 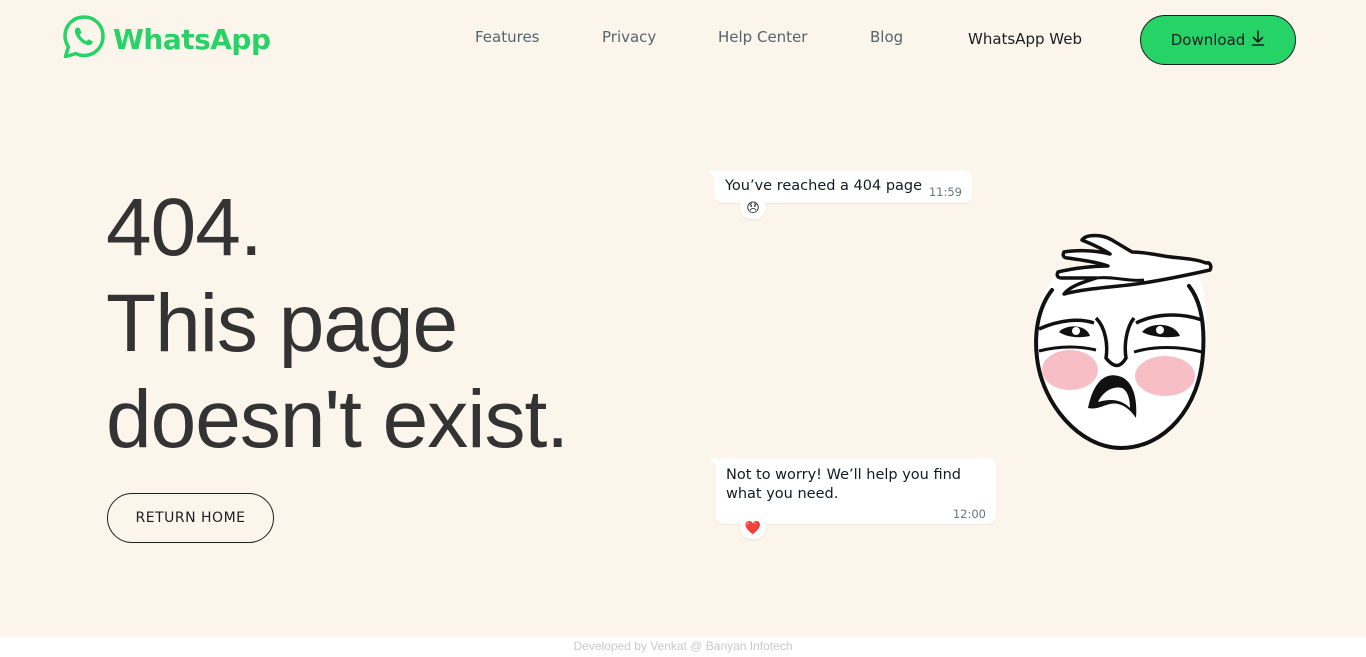 I want to click on headline-line-404: 404., so click(x=184, y=227).